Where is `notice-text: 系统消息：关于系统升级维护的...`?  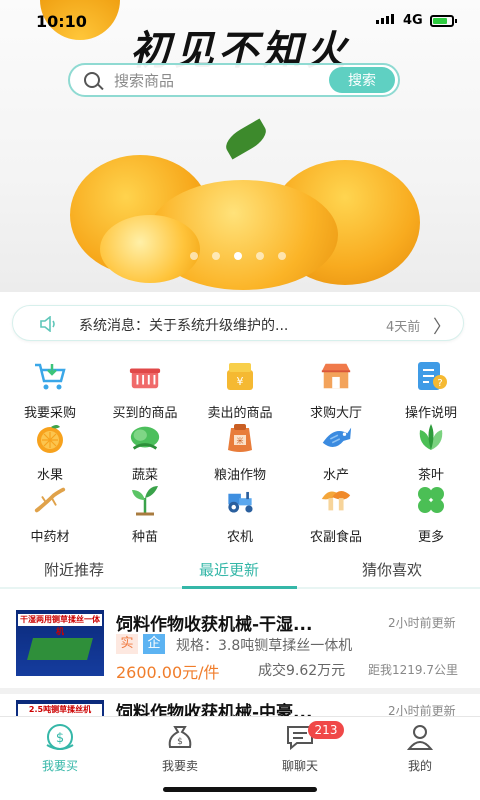 notice-text: 系统消息：关于系统升级维护的... is located at coordinates (184, 326).